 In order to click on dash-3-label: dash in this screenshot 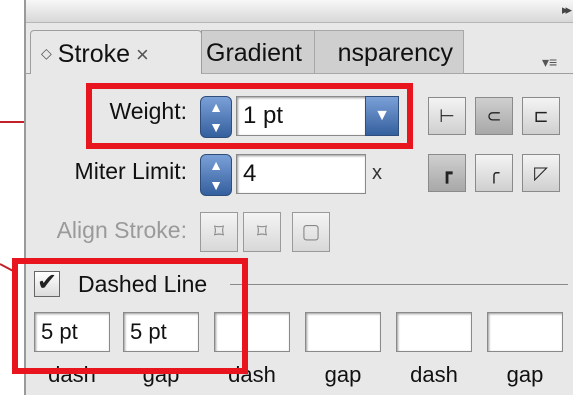, I will do `click(434, 374)`.